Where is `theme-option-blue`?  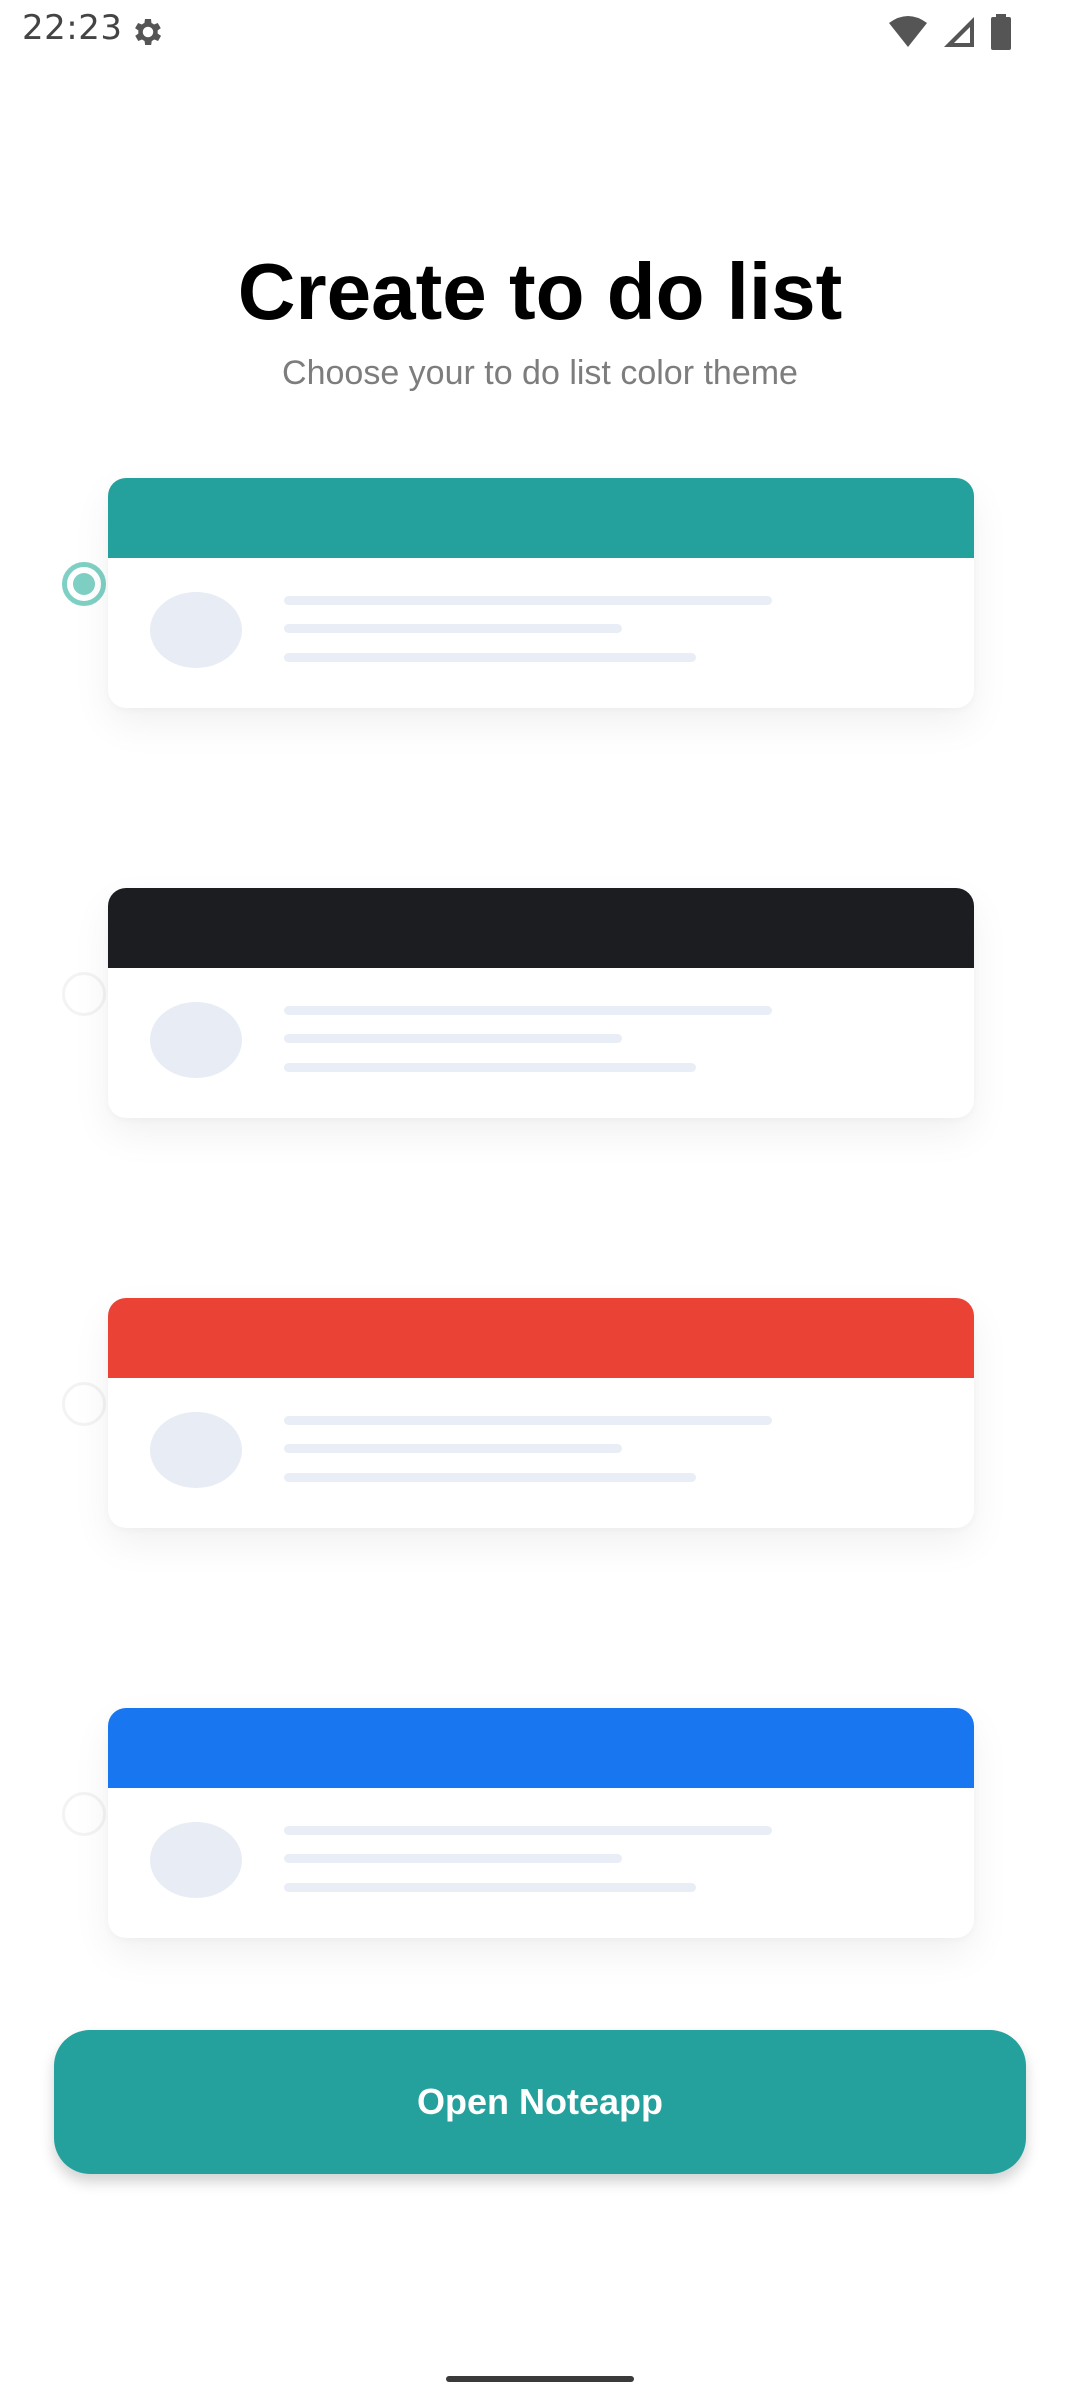
theme-option-blue is located at coordinates (540, 1840).